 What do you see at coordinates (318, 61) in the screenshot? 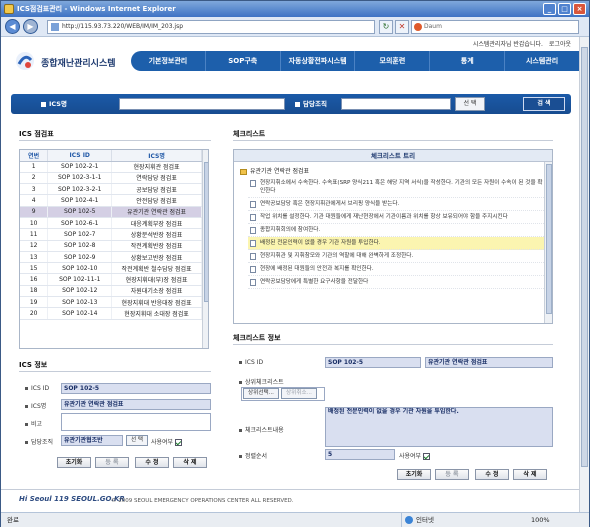
I see `nav-auto-broadcast: 자동상황전파시스템` at bounding box center [318, 61].